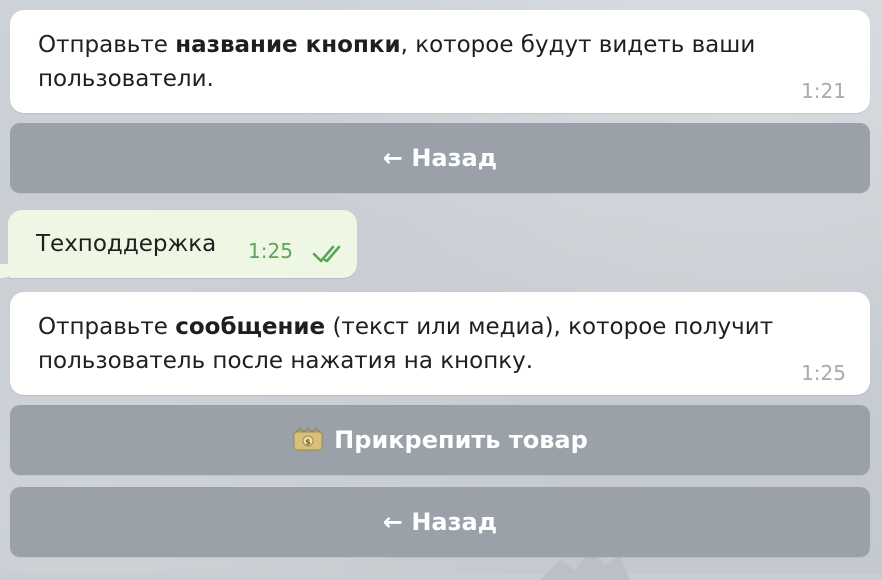  I want to click on money-bag-icon: $, so click(308, 439).